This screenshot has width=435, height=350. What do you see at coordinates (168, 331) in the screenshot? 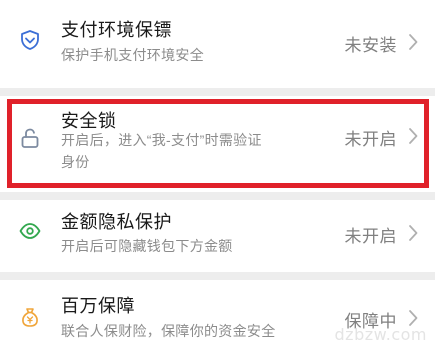
I see `item-subtitle: 联合人保财险，保障你的资金安全` at bounding box center [168, 331].